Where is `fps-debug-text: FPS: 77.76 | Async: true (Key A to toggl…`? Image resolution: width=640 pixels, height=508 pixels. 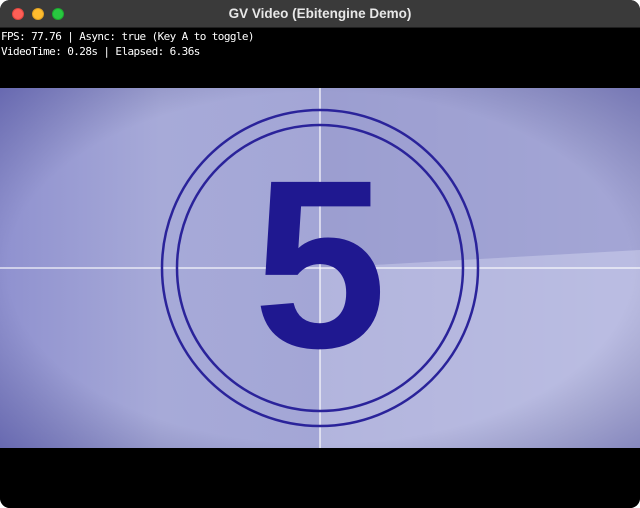
fps-debug-text: FPS: 77.76 | Async: true (Key A to toggl… is located at coordinates (128, 36).